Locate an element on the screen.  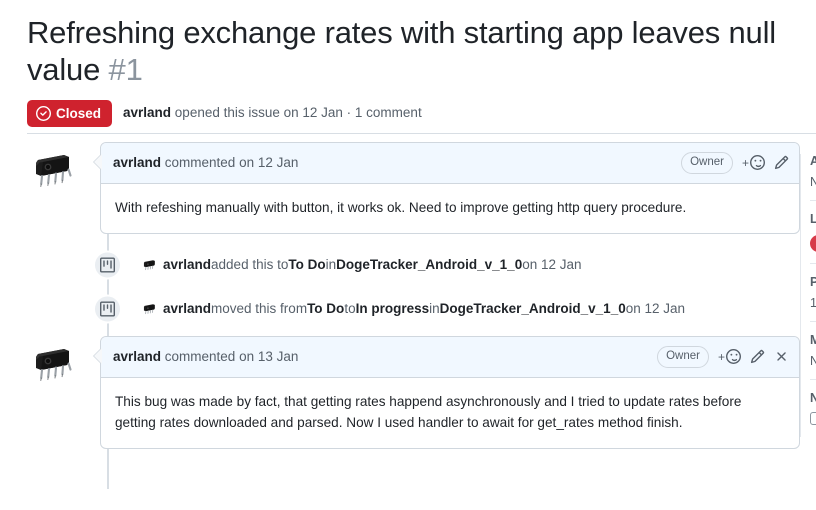
comment-header-text: avrland commented on 12 Jan is located at coordinates (205, 162).